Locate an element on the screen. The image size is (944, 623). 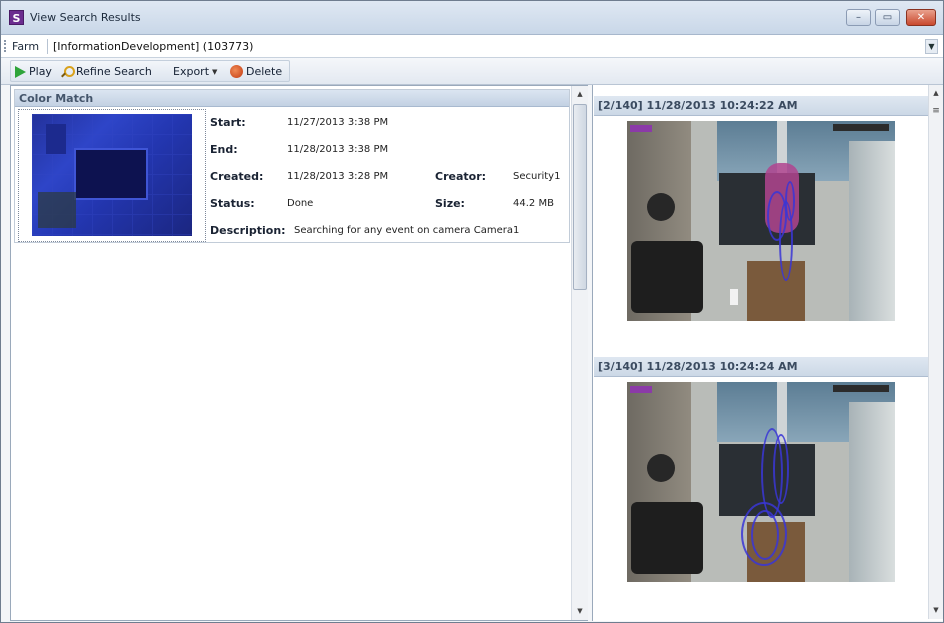
export-button: Export ▼ is located at coordinates (195, 71).